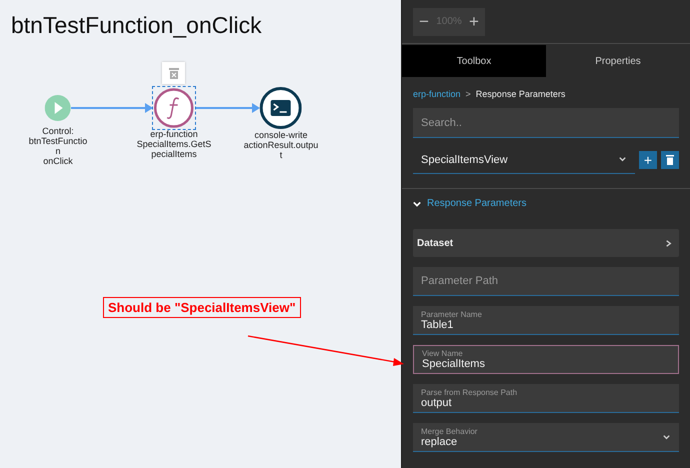  Describe the element at coordinates (546, 123) in the screenshot. I see `search-field: Search..` at that location.